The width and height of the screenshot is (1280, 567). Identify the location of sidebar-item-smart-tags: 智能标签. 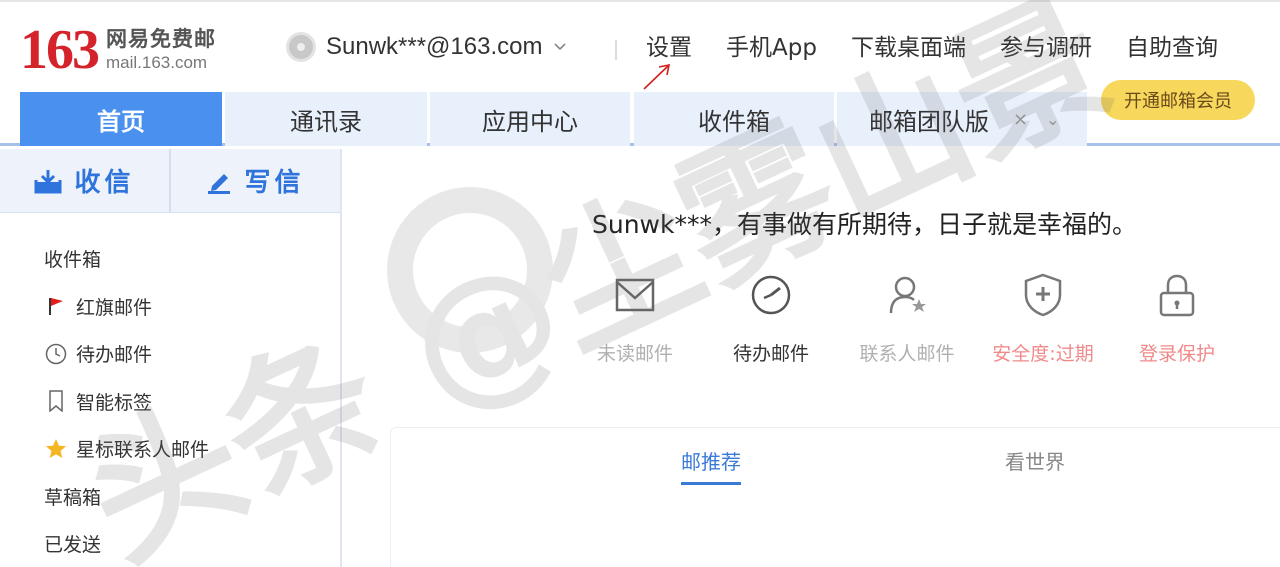
(170, 402).